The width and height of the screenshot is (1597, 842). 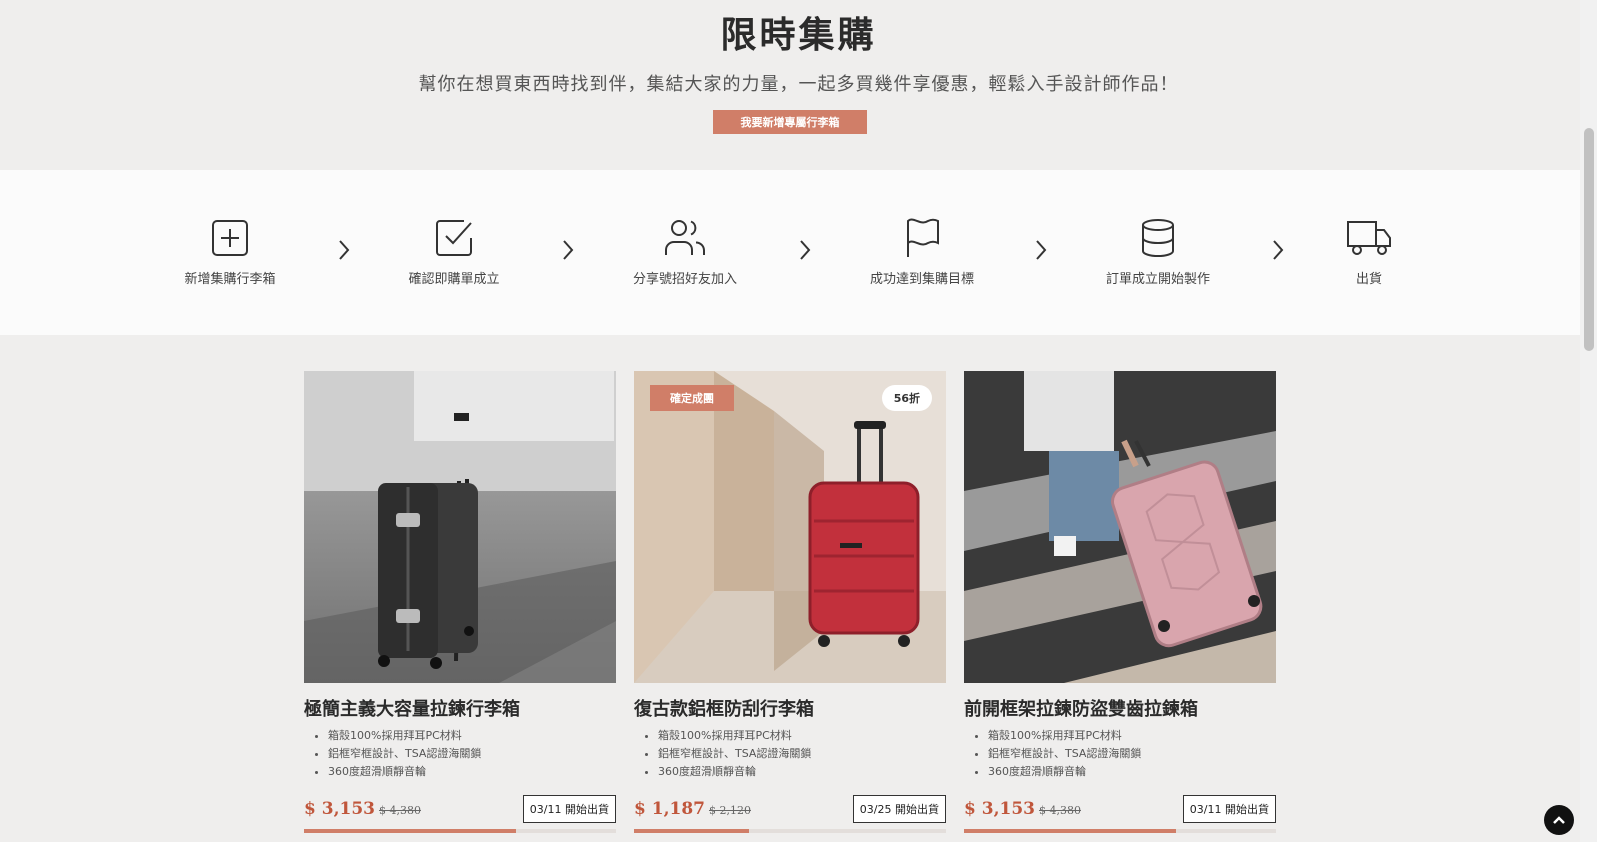 I want to click on database-icon, so click(x=1158, y=238).